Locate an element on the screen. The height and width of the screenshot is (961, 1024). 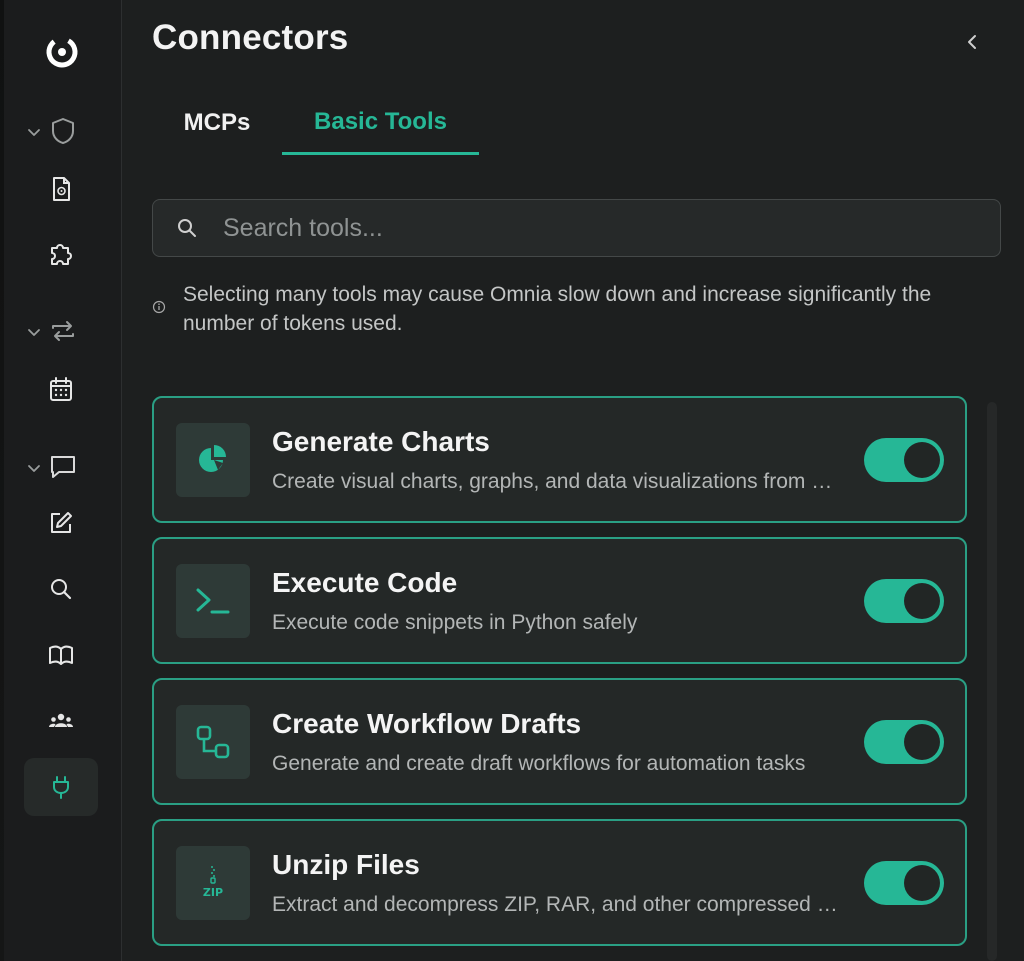
tool-name: Generate Charts is located at coordinates (381, 441).